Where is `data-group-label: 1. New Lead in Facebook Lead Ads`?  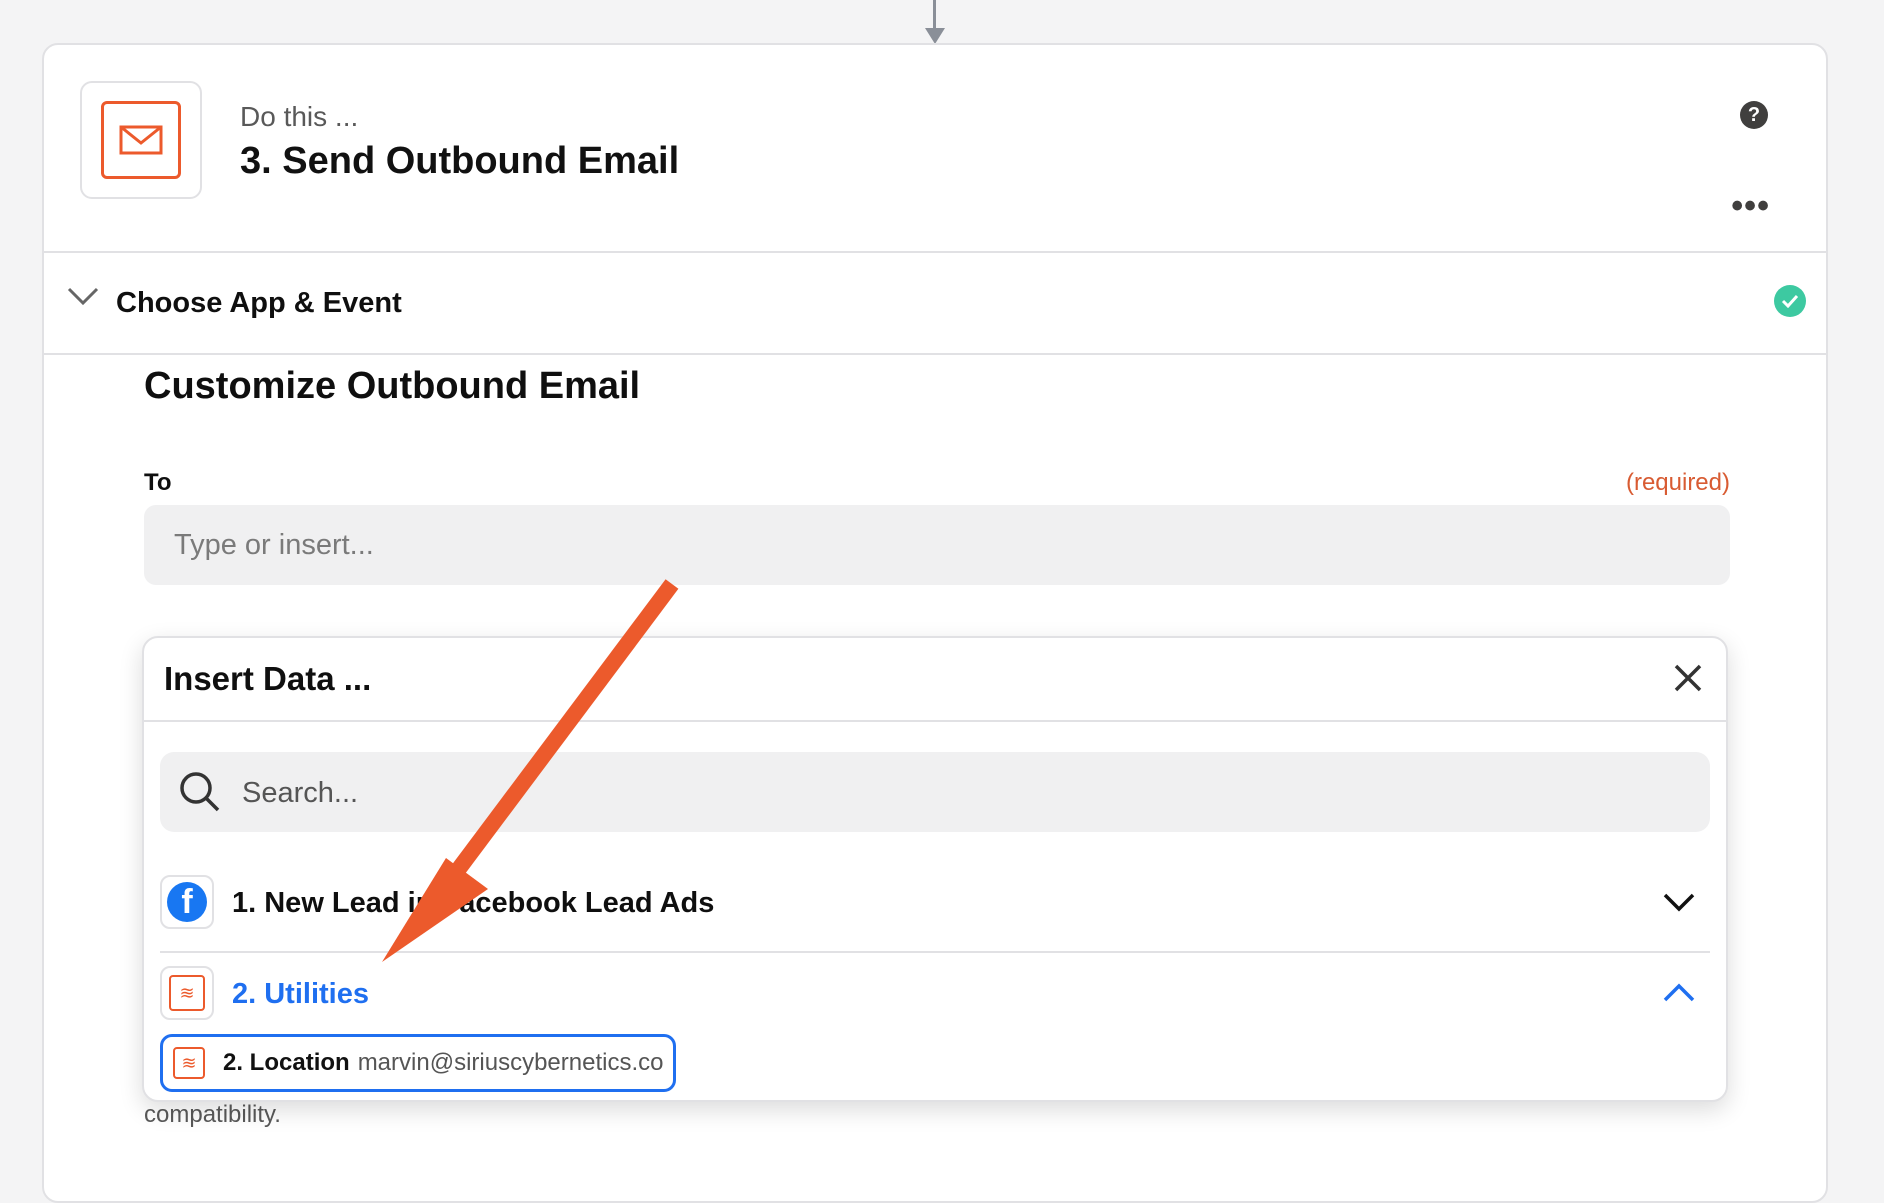 data-group-label: 1. New Lead in Facebook Lead Ads is located at coordinates (473, 903).